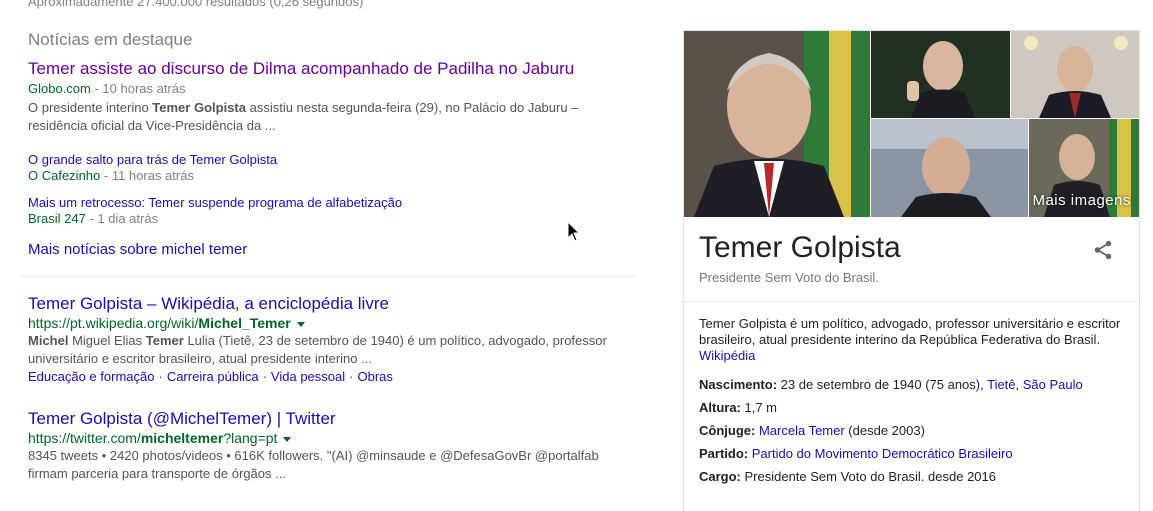  I want to click on sitelink: Educação e formação, so click(91, 376).